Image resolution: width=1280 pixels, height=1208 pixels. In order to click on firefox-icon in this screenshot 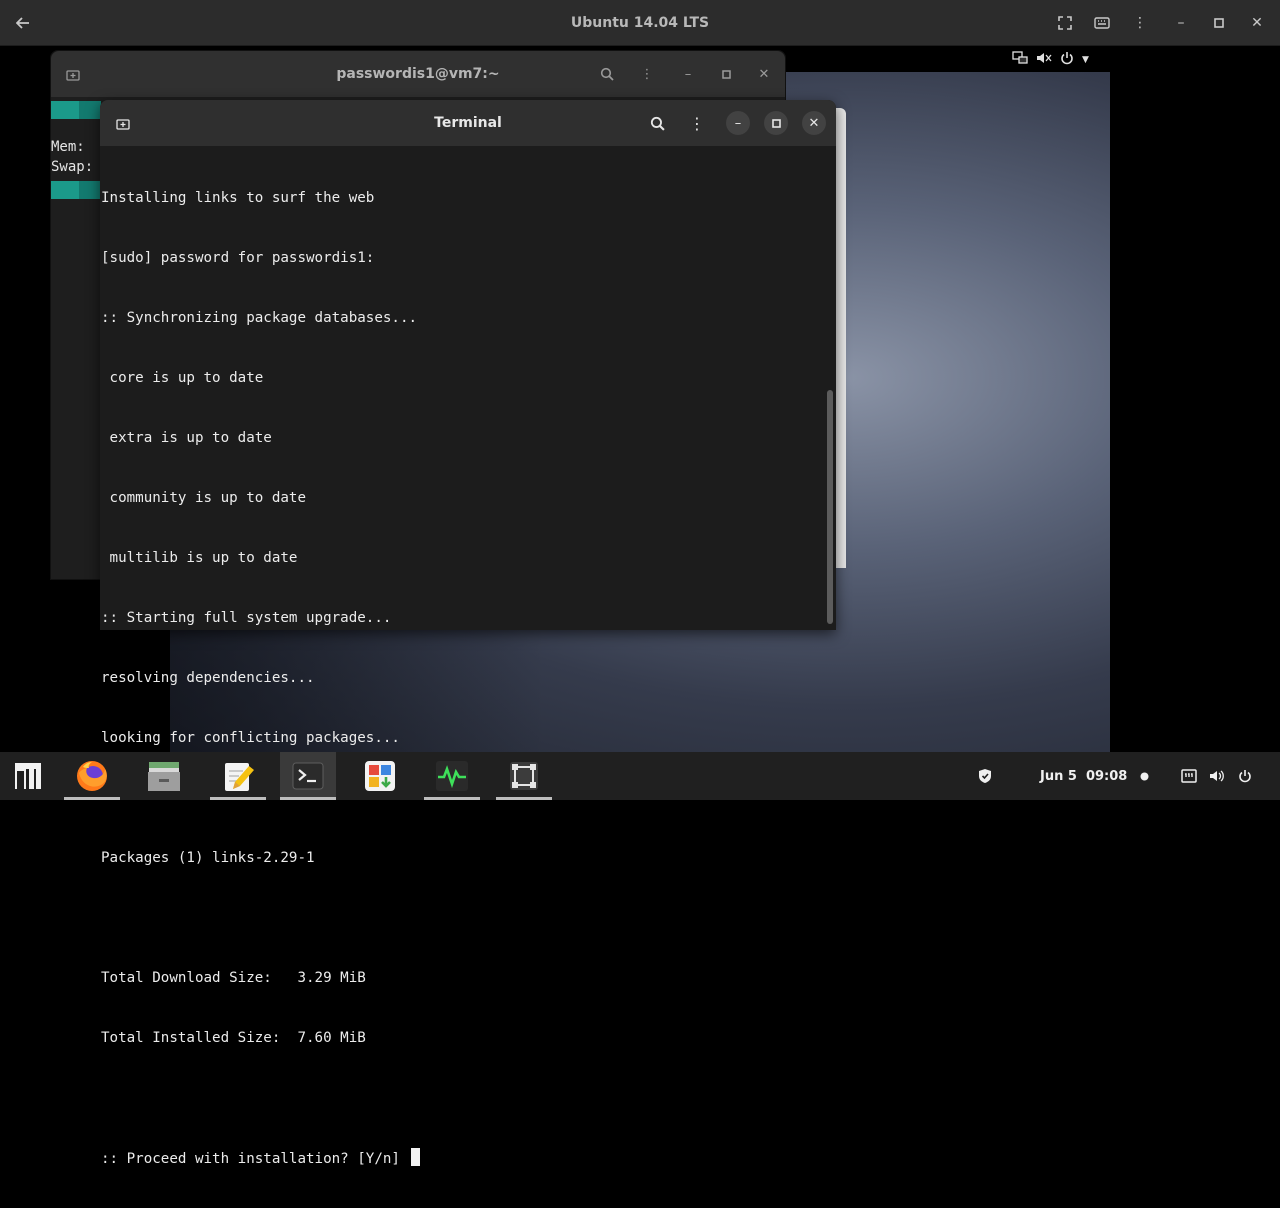, I will do `click(92, 776)`.